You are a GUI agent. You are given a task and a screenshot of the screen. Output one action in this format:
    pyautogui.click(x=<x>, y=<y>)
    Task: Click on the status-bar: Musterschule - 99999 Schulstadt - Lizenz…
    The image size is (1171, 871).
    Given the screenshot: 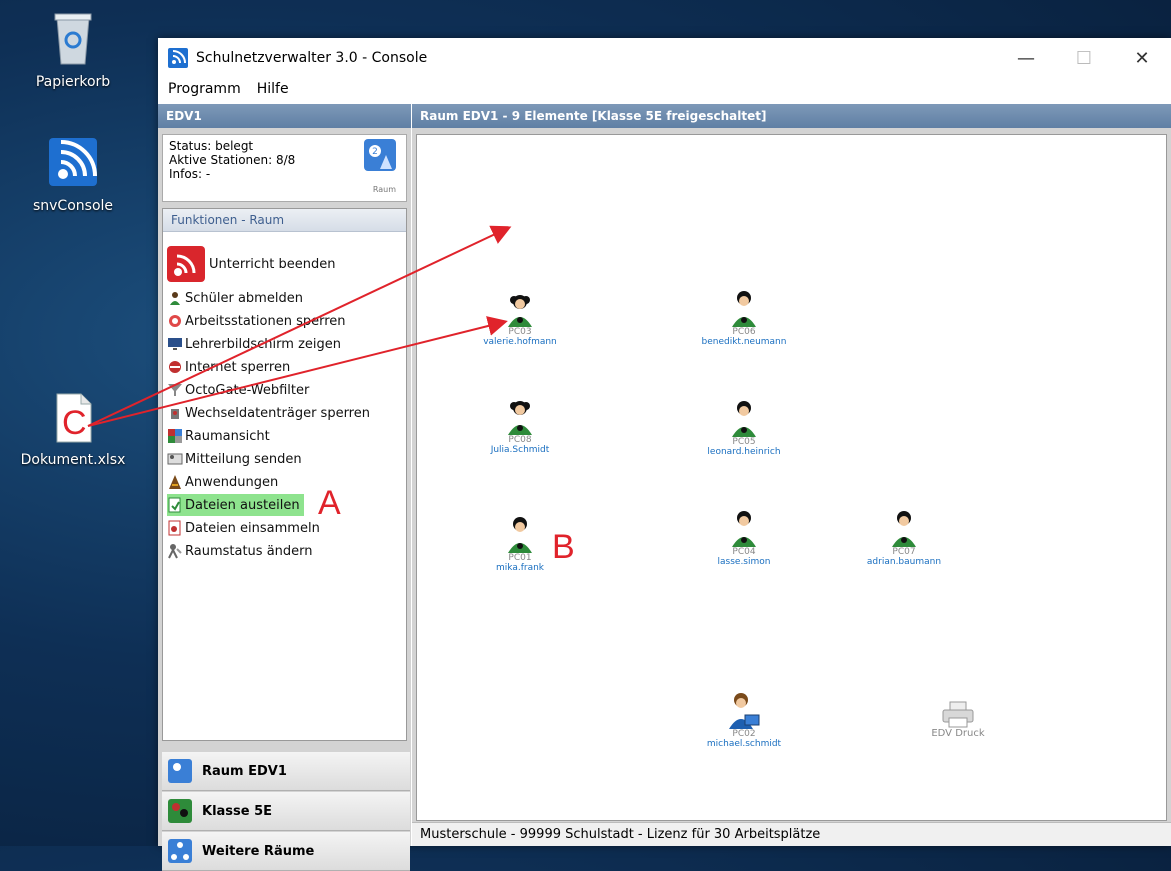 What is the action you would take?
    pyautogui.click(x=791, y=834)
    